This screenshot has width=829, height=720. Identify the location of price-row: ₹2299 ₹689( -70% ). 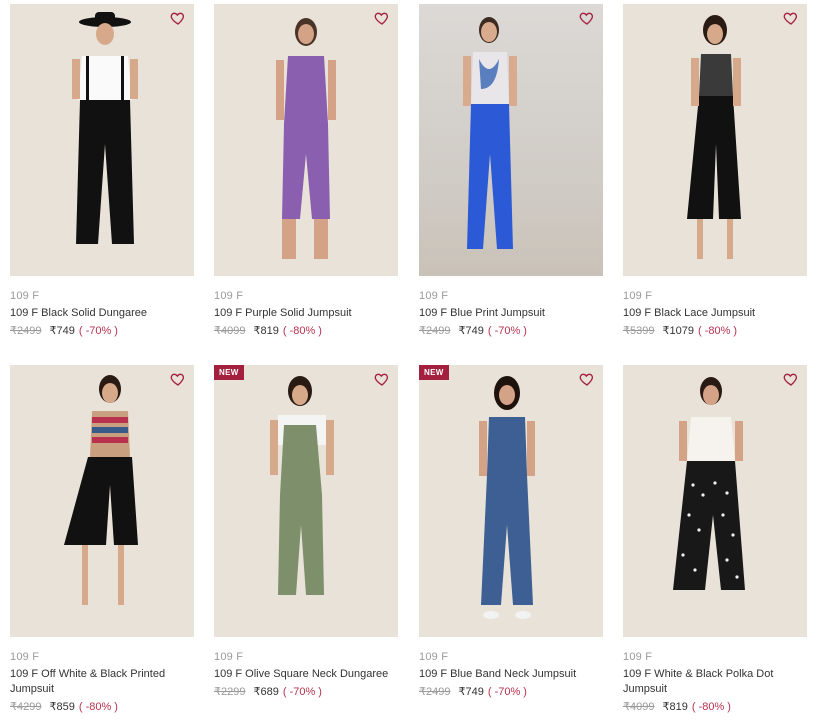
(306, 692).